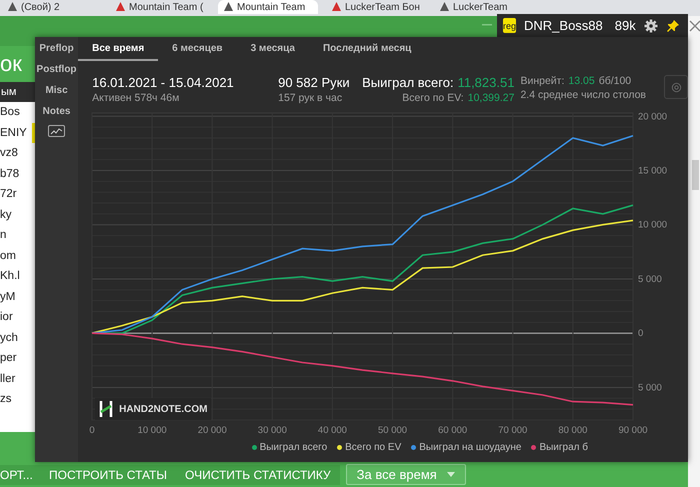  Describe the element at coordinates (311, 98) in the screenshot. I see `hands-per-hour: 157 рук в час` at that location.